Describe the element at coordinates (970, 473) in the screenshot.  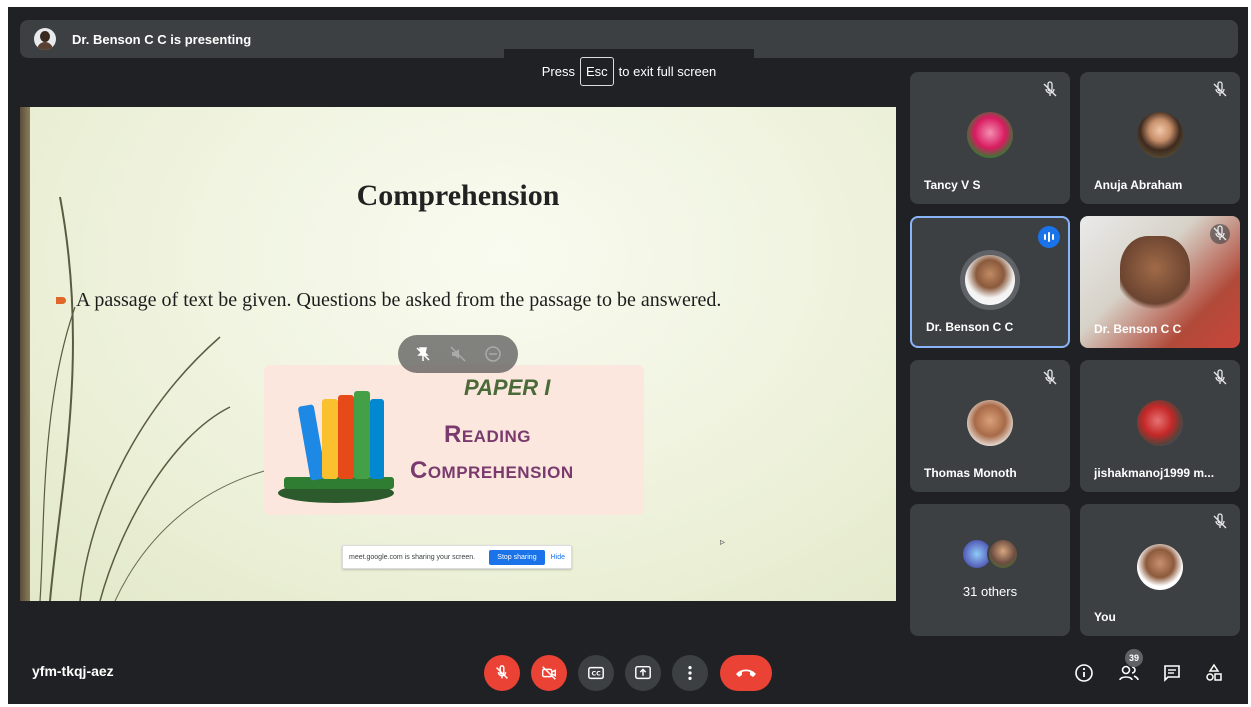
I see `participant-name: Thomas Monoth` at that location.